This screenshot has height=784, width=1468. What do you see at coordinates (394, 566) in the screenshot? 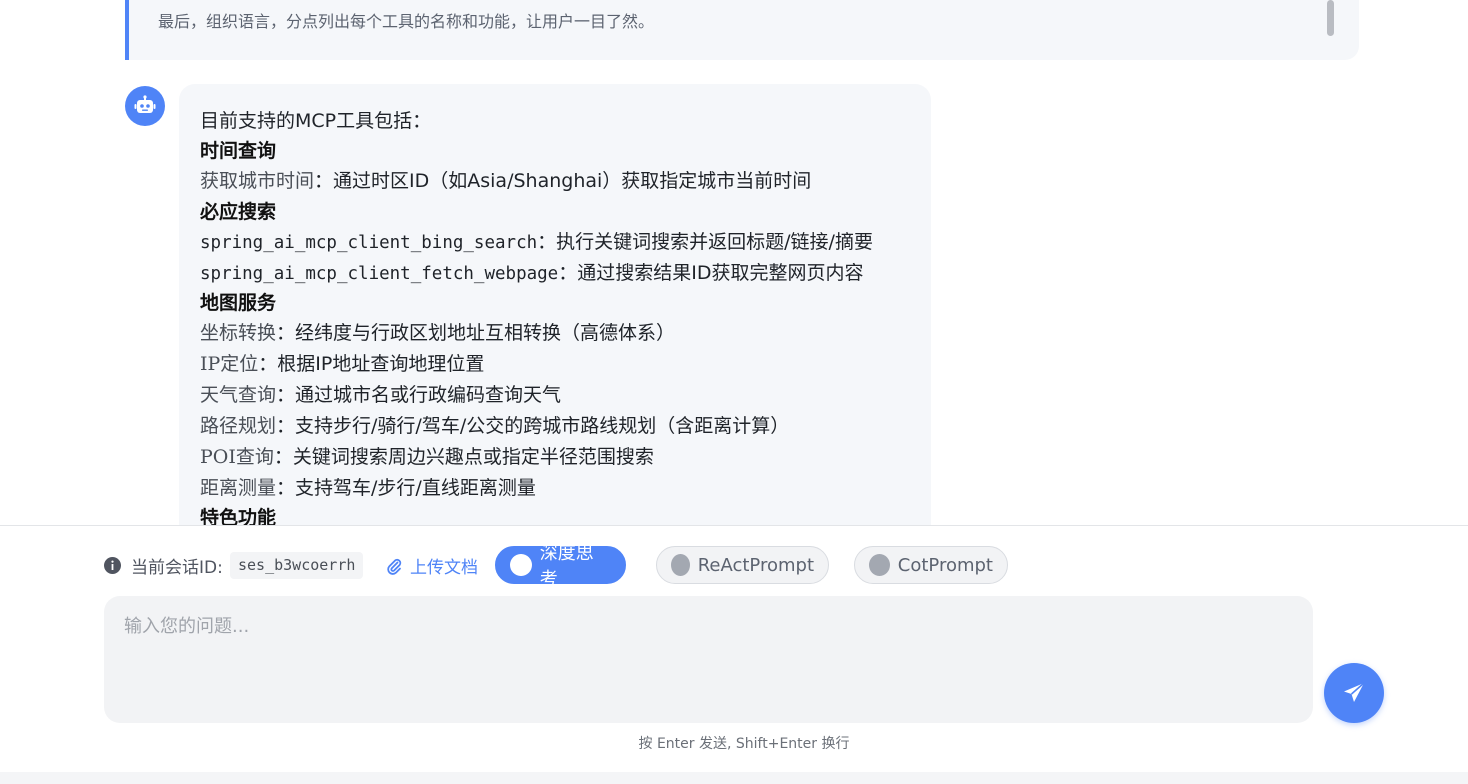
I see `paperclip-icon` at bounding box center [394, 566].